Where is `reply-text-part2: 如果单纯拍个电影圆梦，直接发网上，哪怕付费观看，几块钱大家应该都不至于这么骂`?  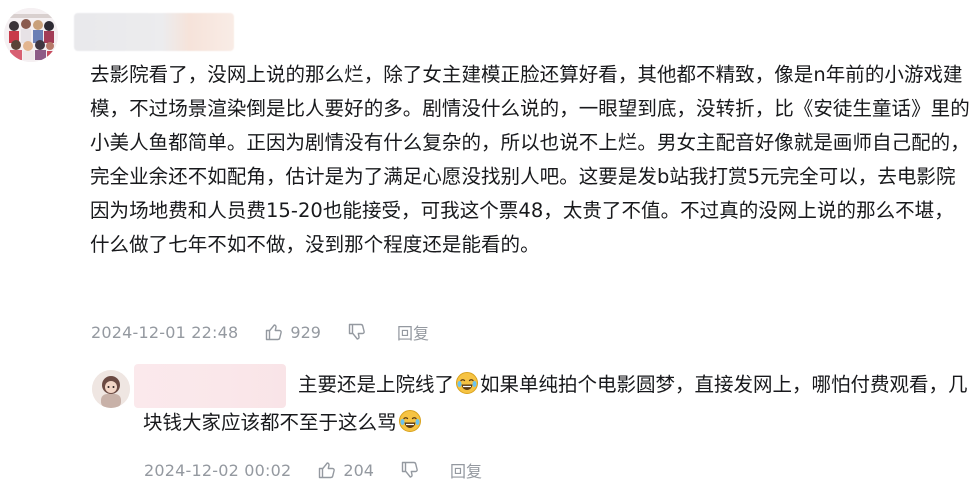
reply-text-part2: 如果单纯拍个电影圆梦，直接发网上，哪怕付费观看，几块钱大家应该都不至于这么骂 is located at coordinates (555, 403).